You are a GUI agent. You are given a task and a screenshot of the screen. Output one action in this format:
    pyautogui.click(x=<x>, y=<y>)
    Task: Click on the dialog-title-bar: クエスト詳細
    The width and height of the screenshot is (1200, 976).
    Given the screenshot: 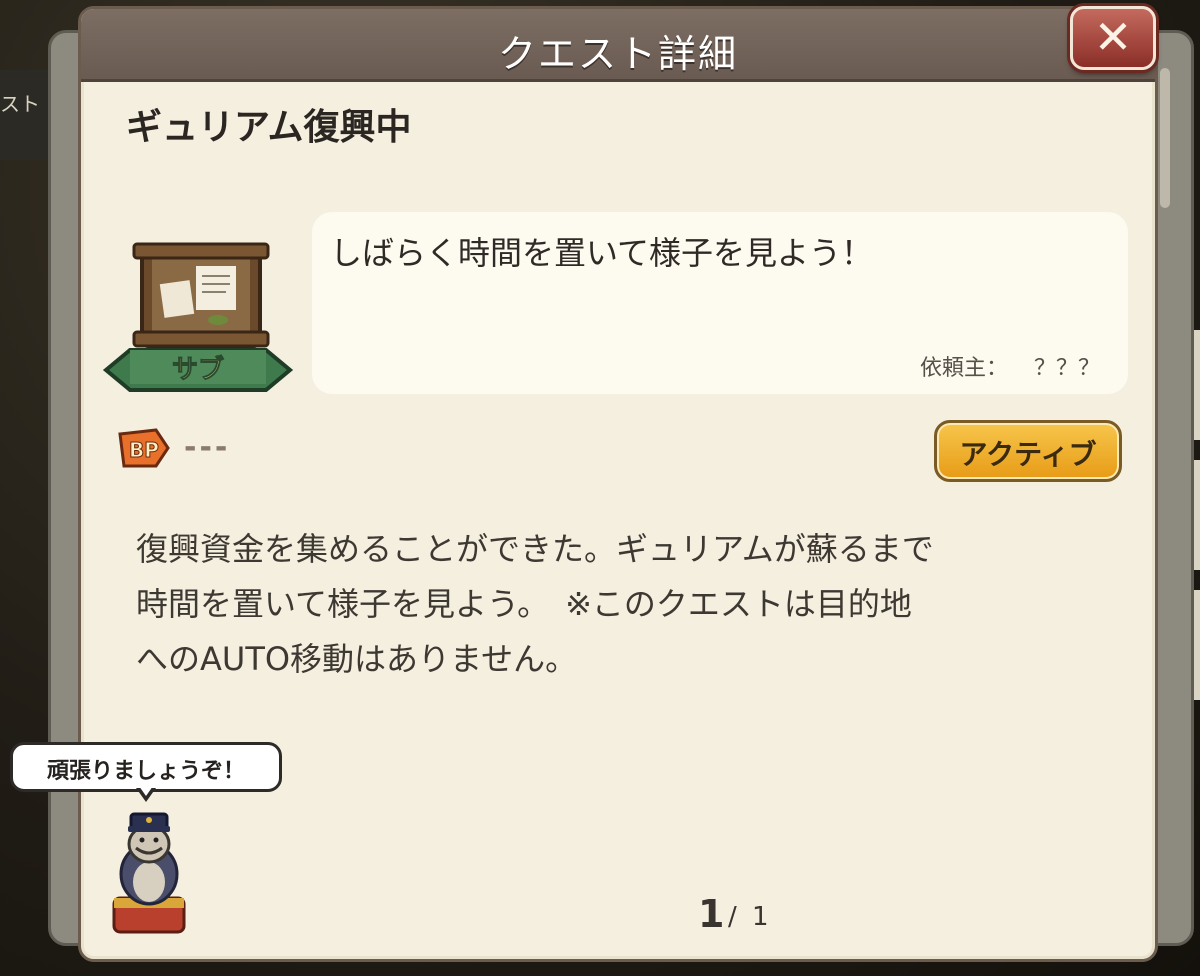 What is the action you would take?
    pyautogui.click(x=618, y=45)
    